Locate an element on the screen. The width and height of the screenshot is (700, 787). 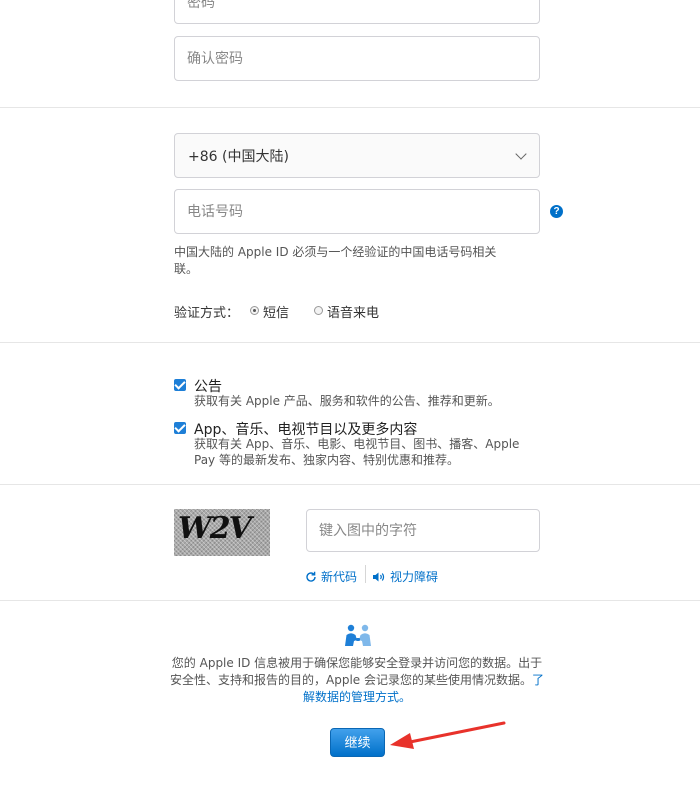
vision-impaired-link: 视力障碍 is located at coordinates (405, 576).